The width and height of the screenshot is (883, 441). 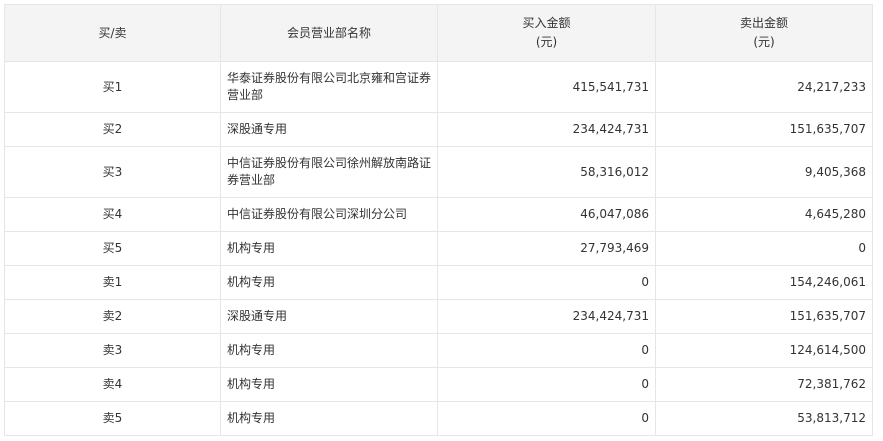 I want to click on table-row: 卖3 机构专用 0 124,614,500, so click(x=438, y=350).